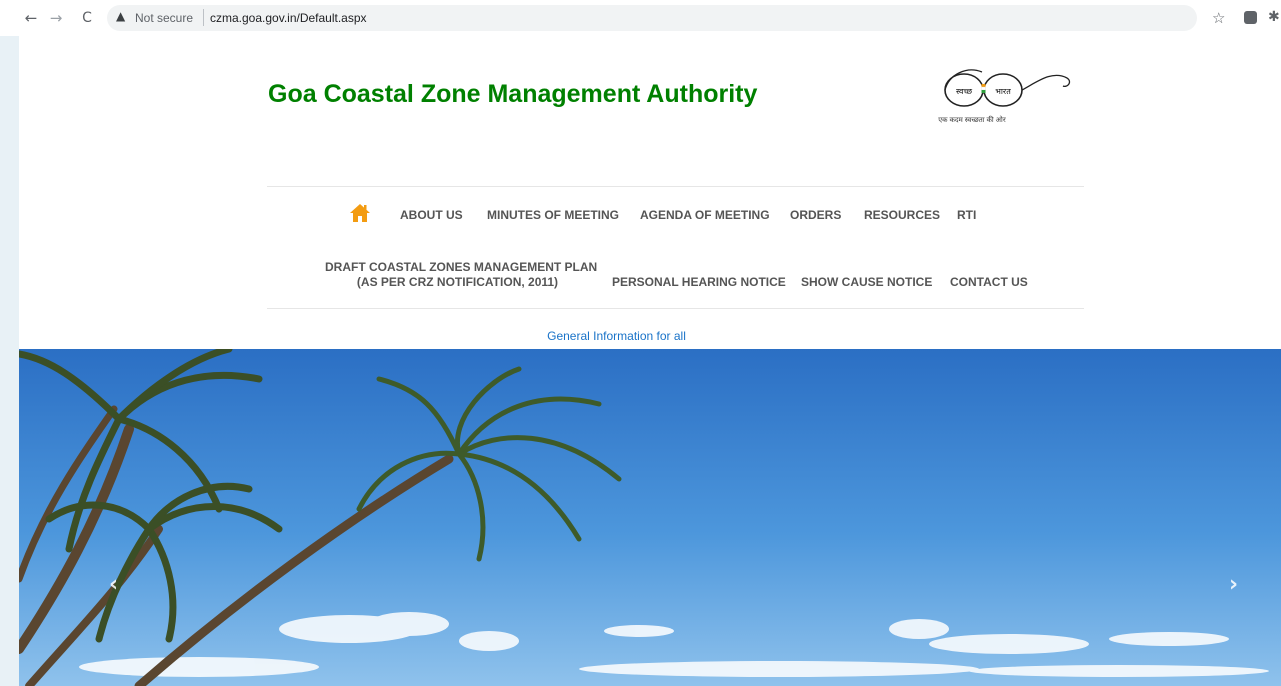 The image size is (1281, 686). I want to click on nav-about-us: ABOUT US, so click(431, 215).